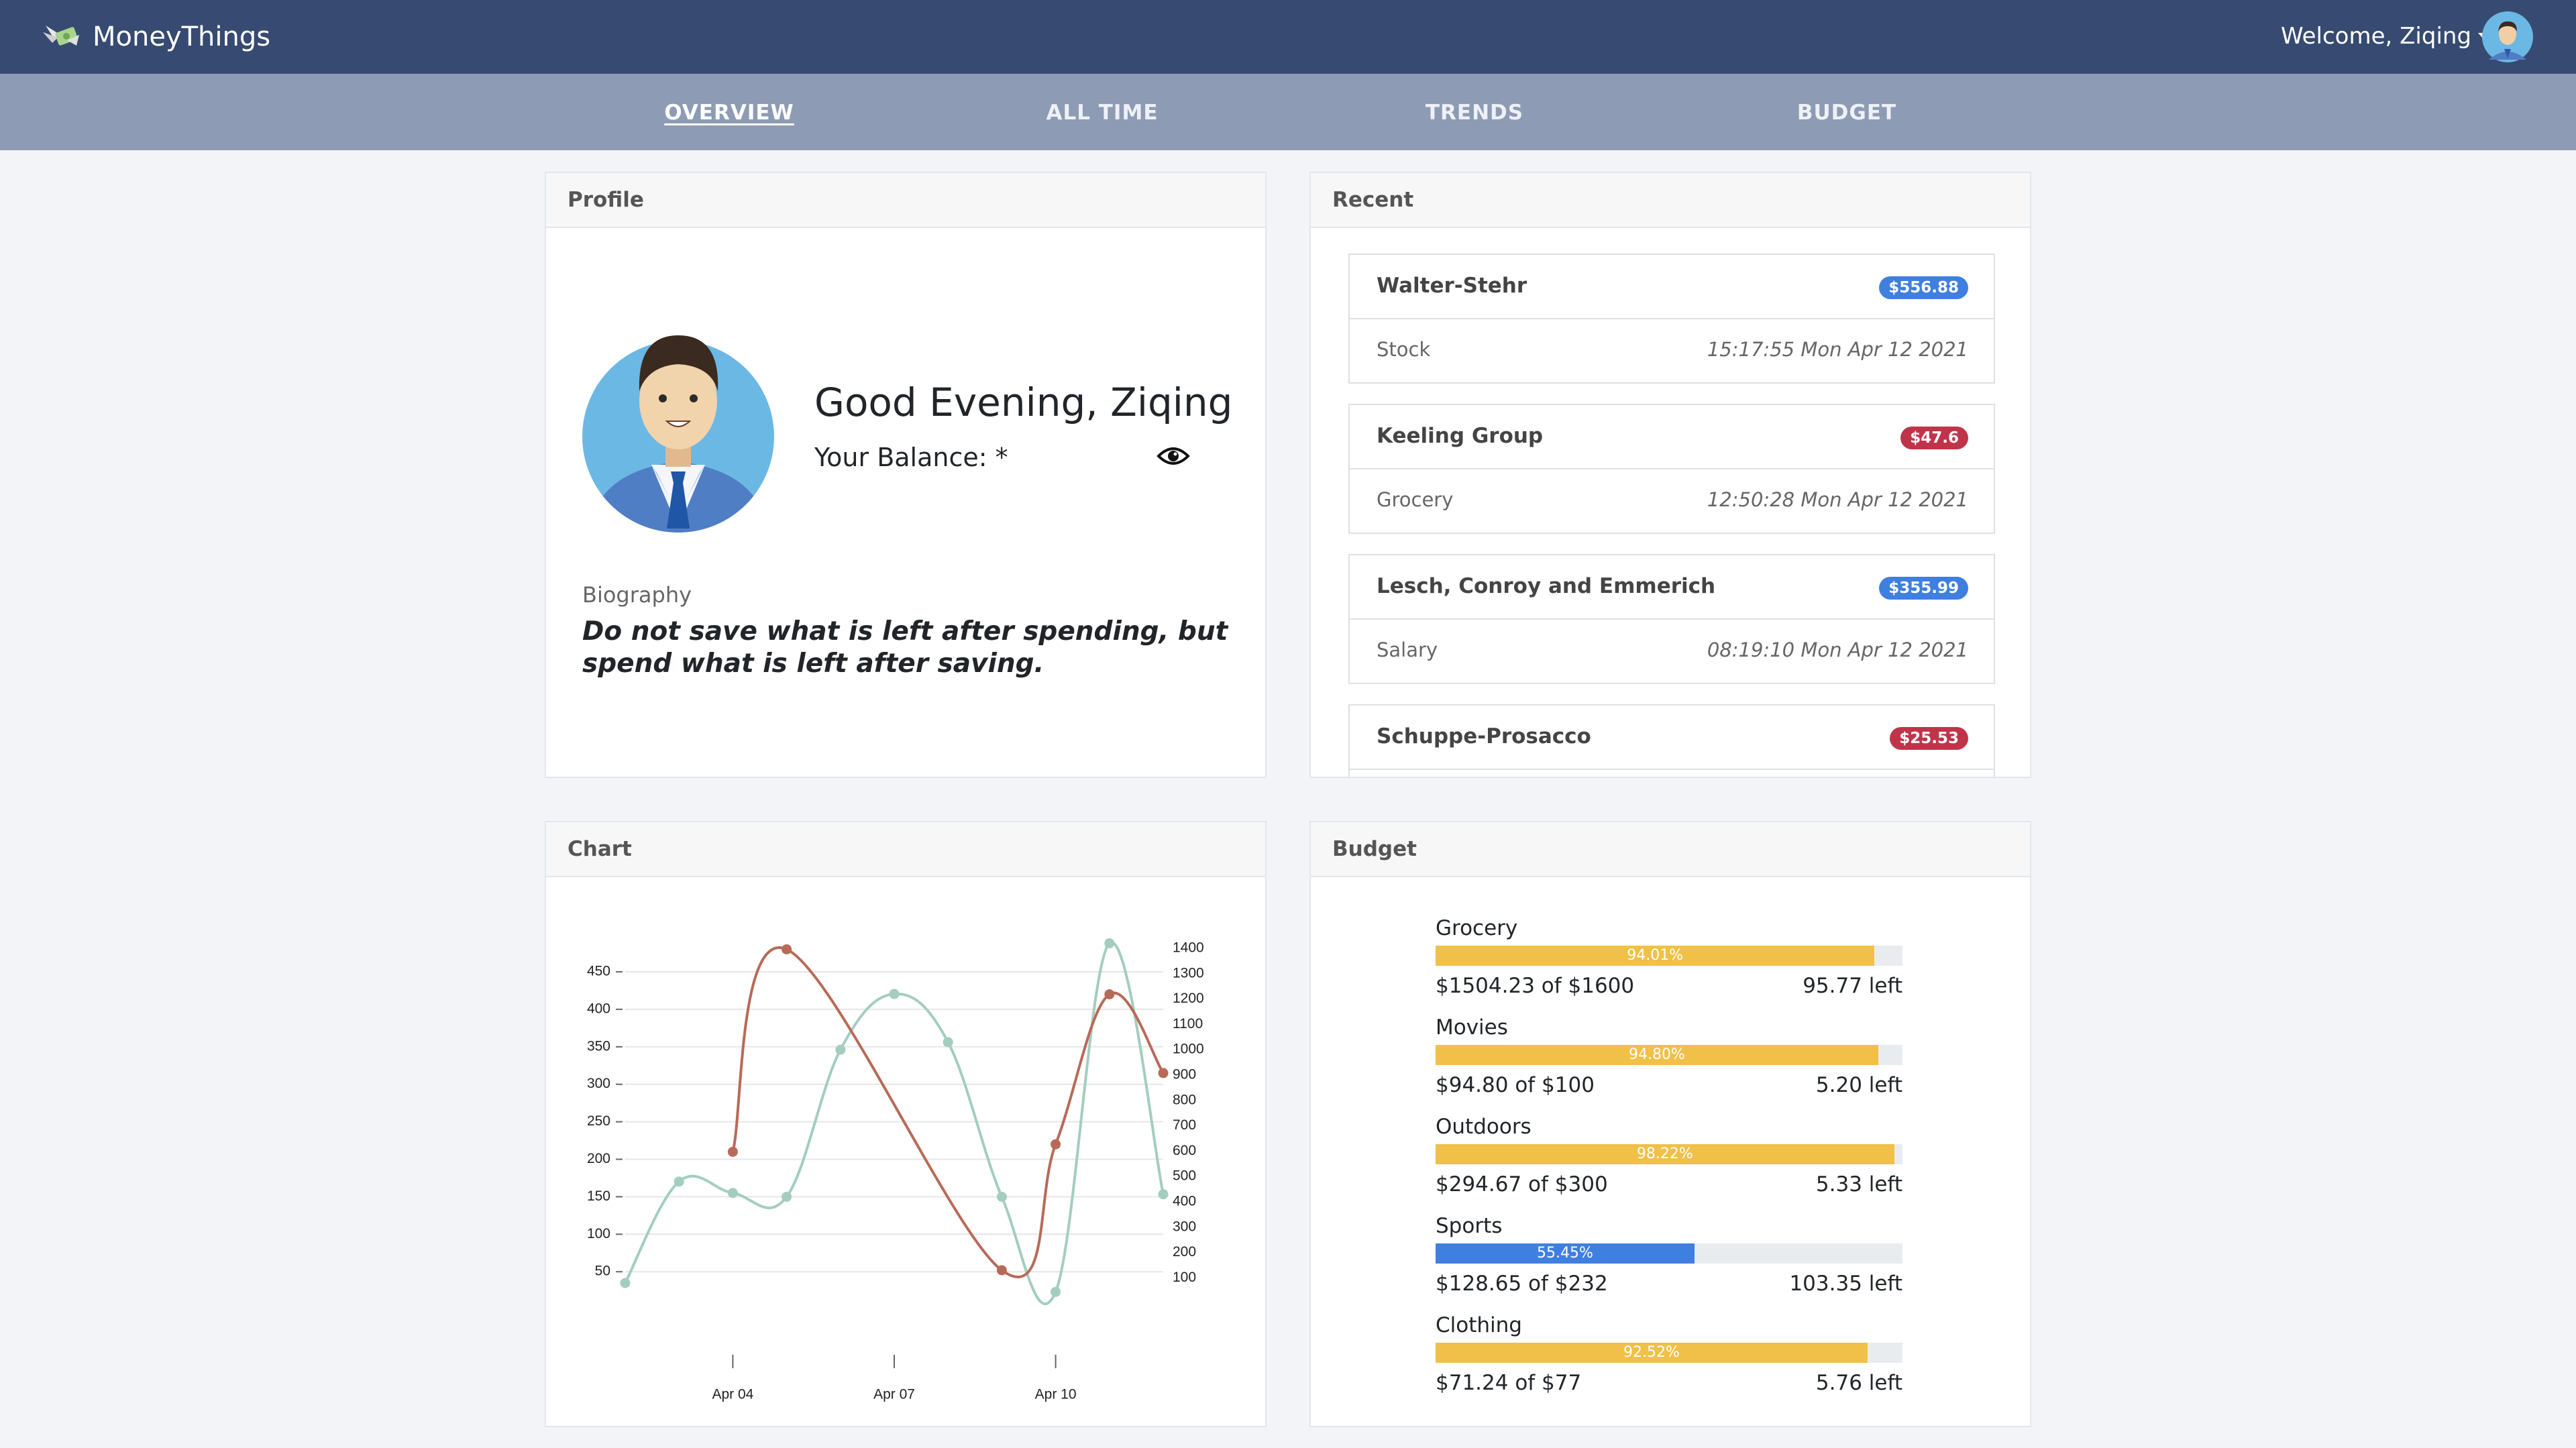 This screenshot has width=2576, height=1448. Describe the element at coordinates (1184, 1226) in the screenshot. I see `y2-tick-label: 300` at that location.